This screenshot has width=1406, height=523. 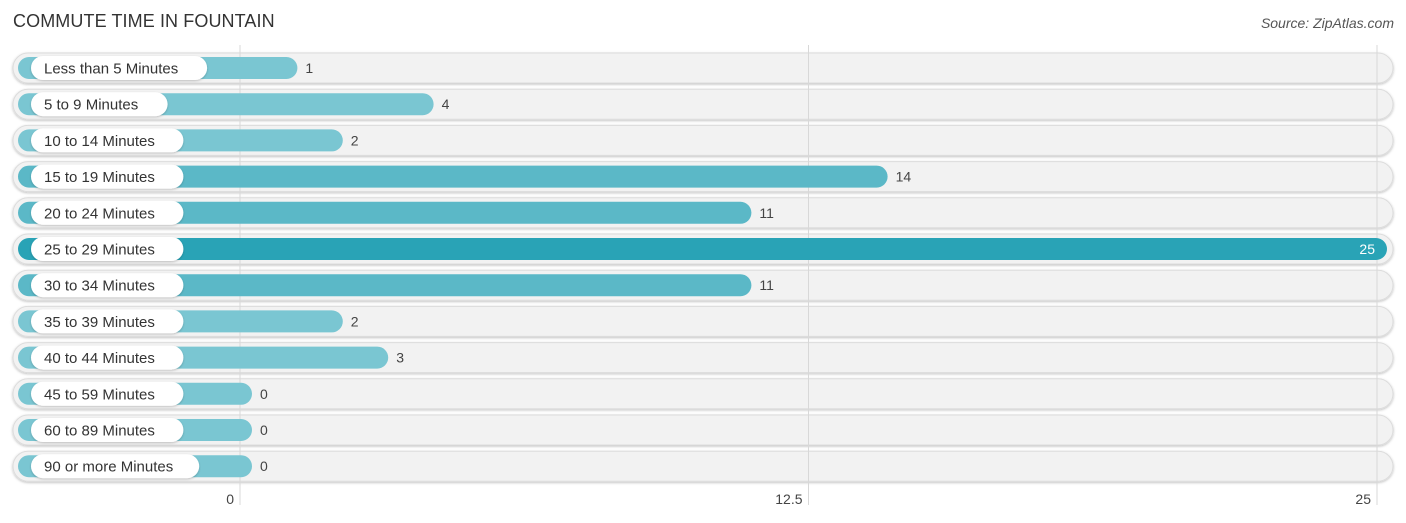 I want to click on value-label: 25, so click(x=1367, y=249).